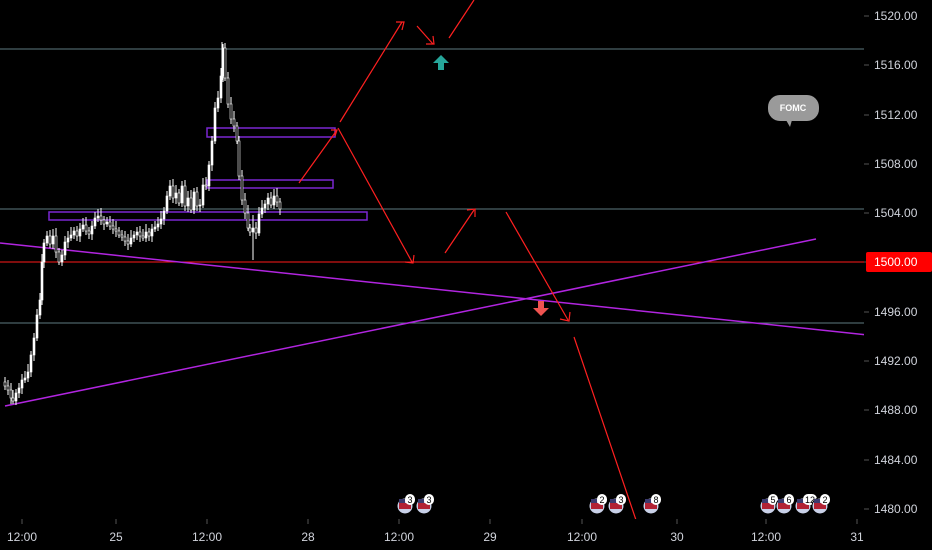  What do you see at coordinates (896, 164) in the screenshot?
I see `price-tick-label: 1508.00` at bounding box center [896, 164].